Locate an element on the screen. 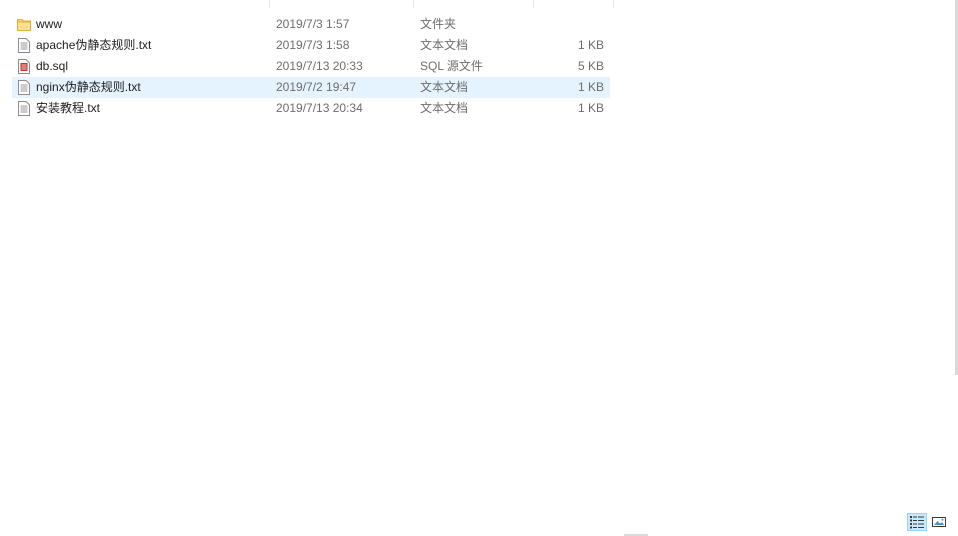  file-date: 2019/7/3 1:58 is located at coordinates (313, 45).